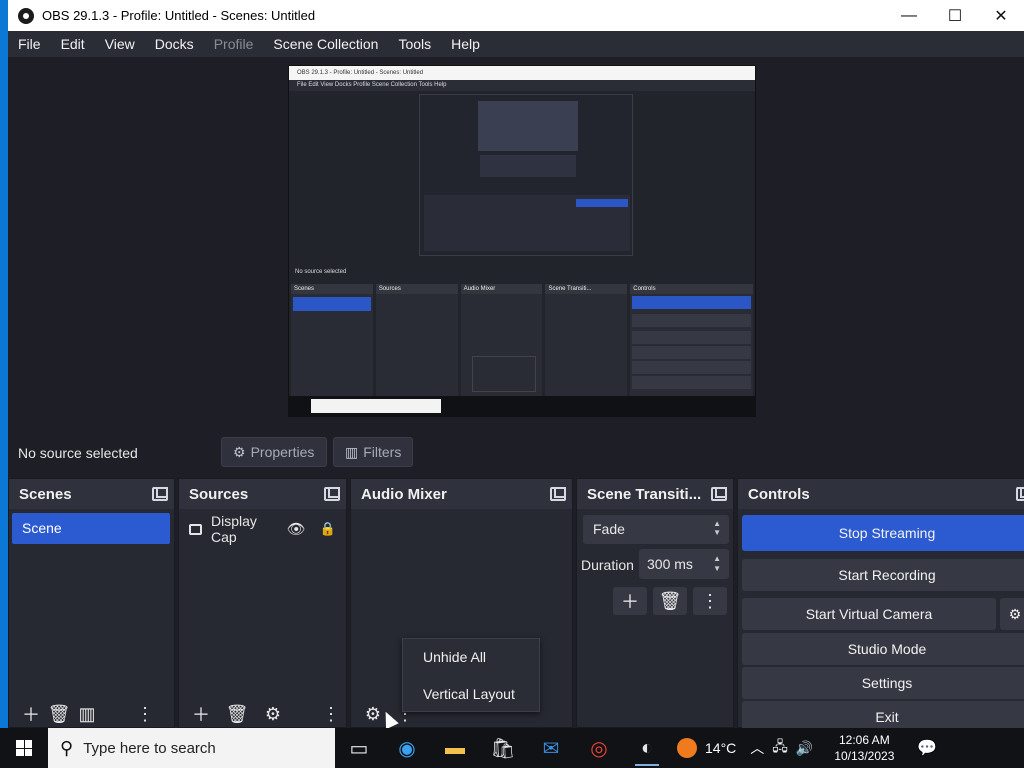 The width and height of the screenshot is (1024, 768). Describe the element at coordinates (599, 748) in the screenshot. I see `chrome-icon: ◎` at that location.